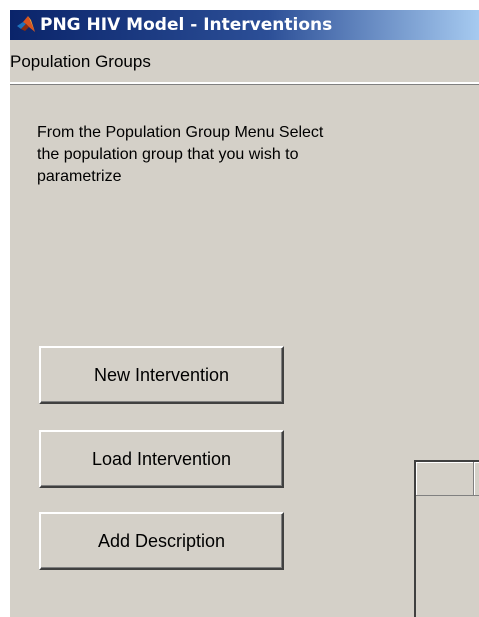 Image resolution: width=479 pixels, height=617 pixels. I want to click on add-description-button: Add Description, so click(161, 541).